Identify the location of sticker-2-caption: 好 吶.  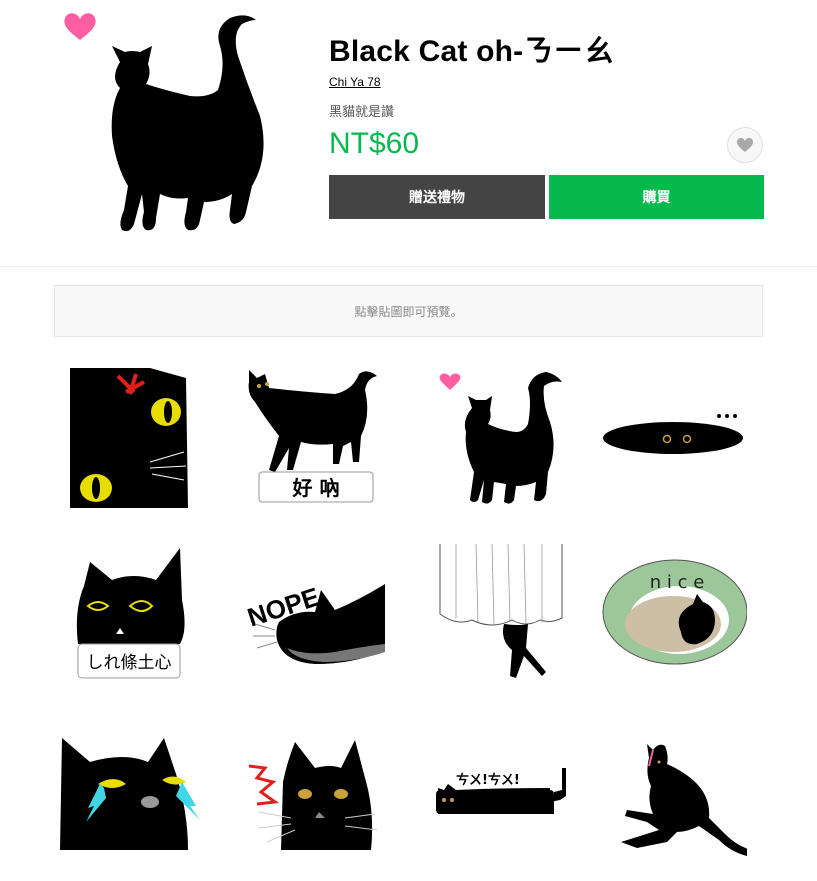
(316, 488).